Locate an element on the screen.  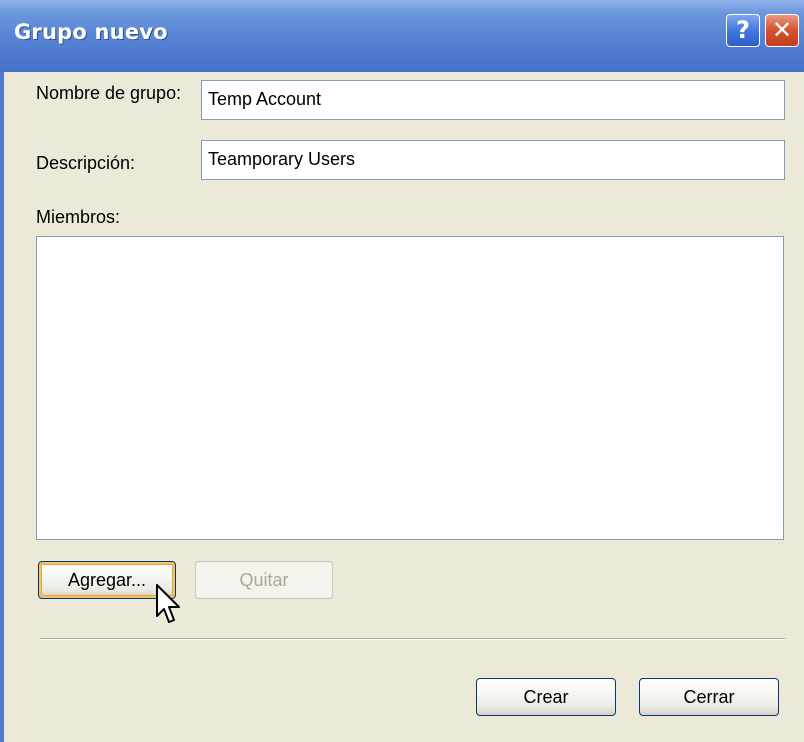
close-icon: ✕ is located at coordinates (782, 30).